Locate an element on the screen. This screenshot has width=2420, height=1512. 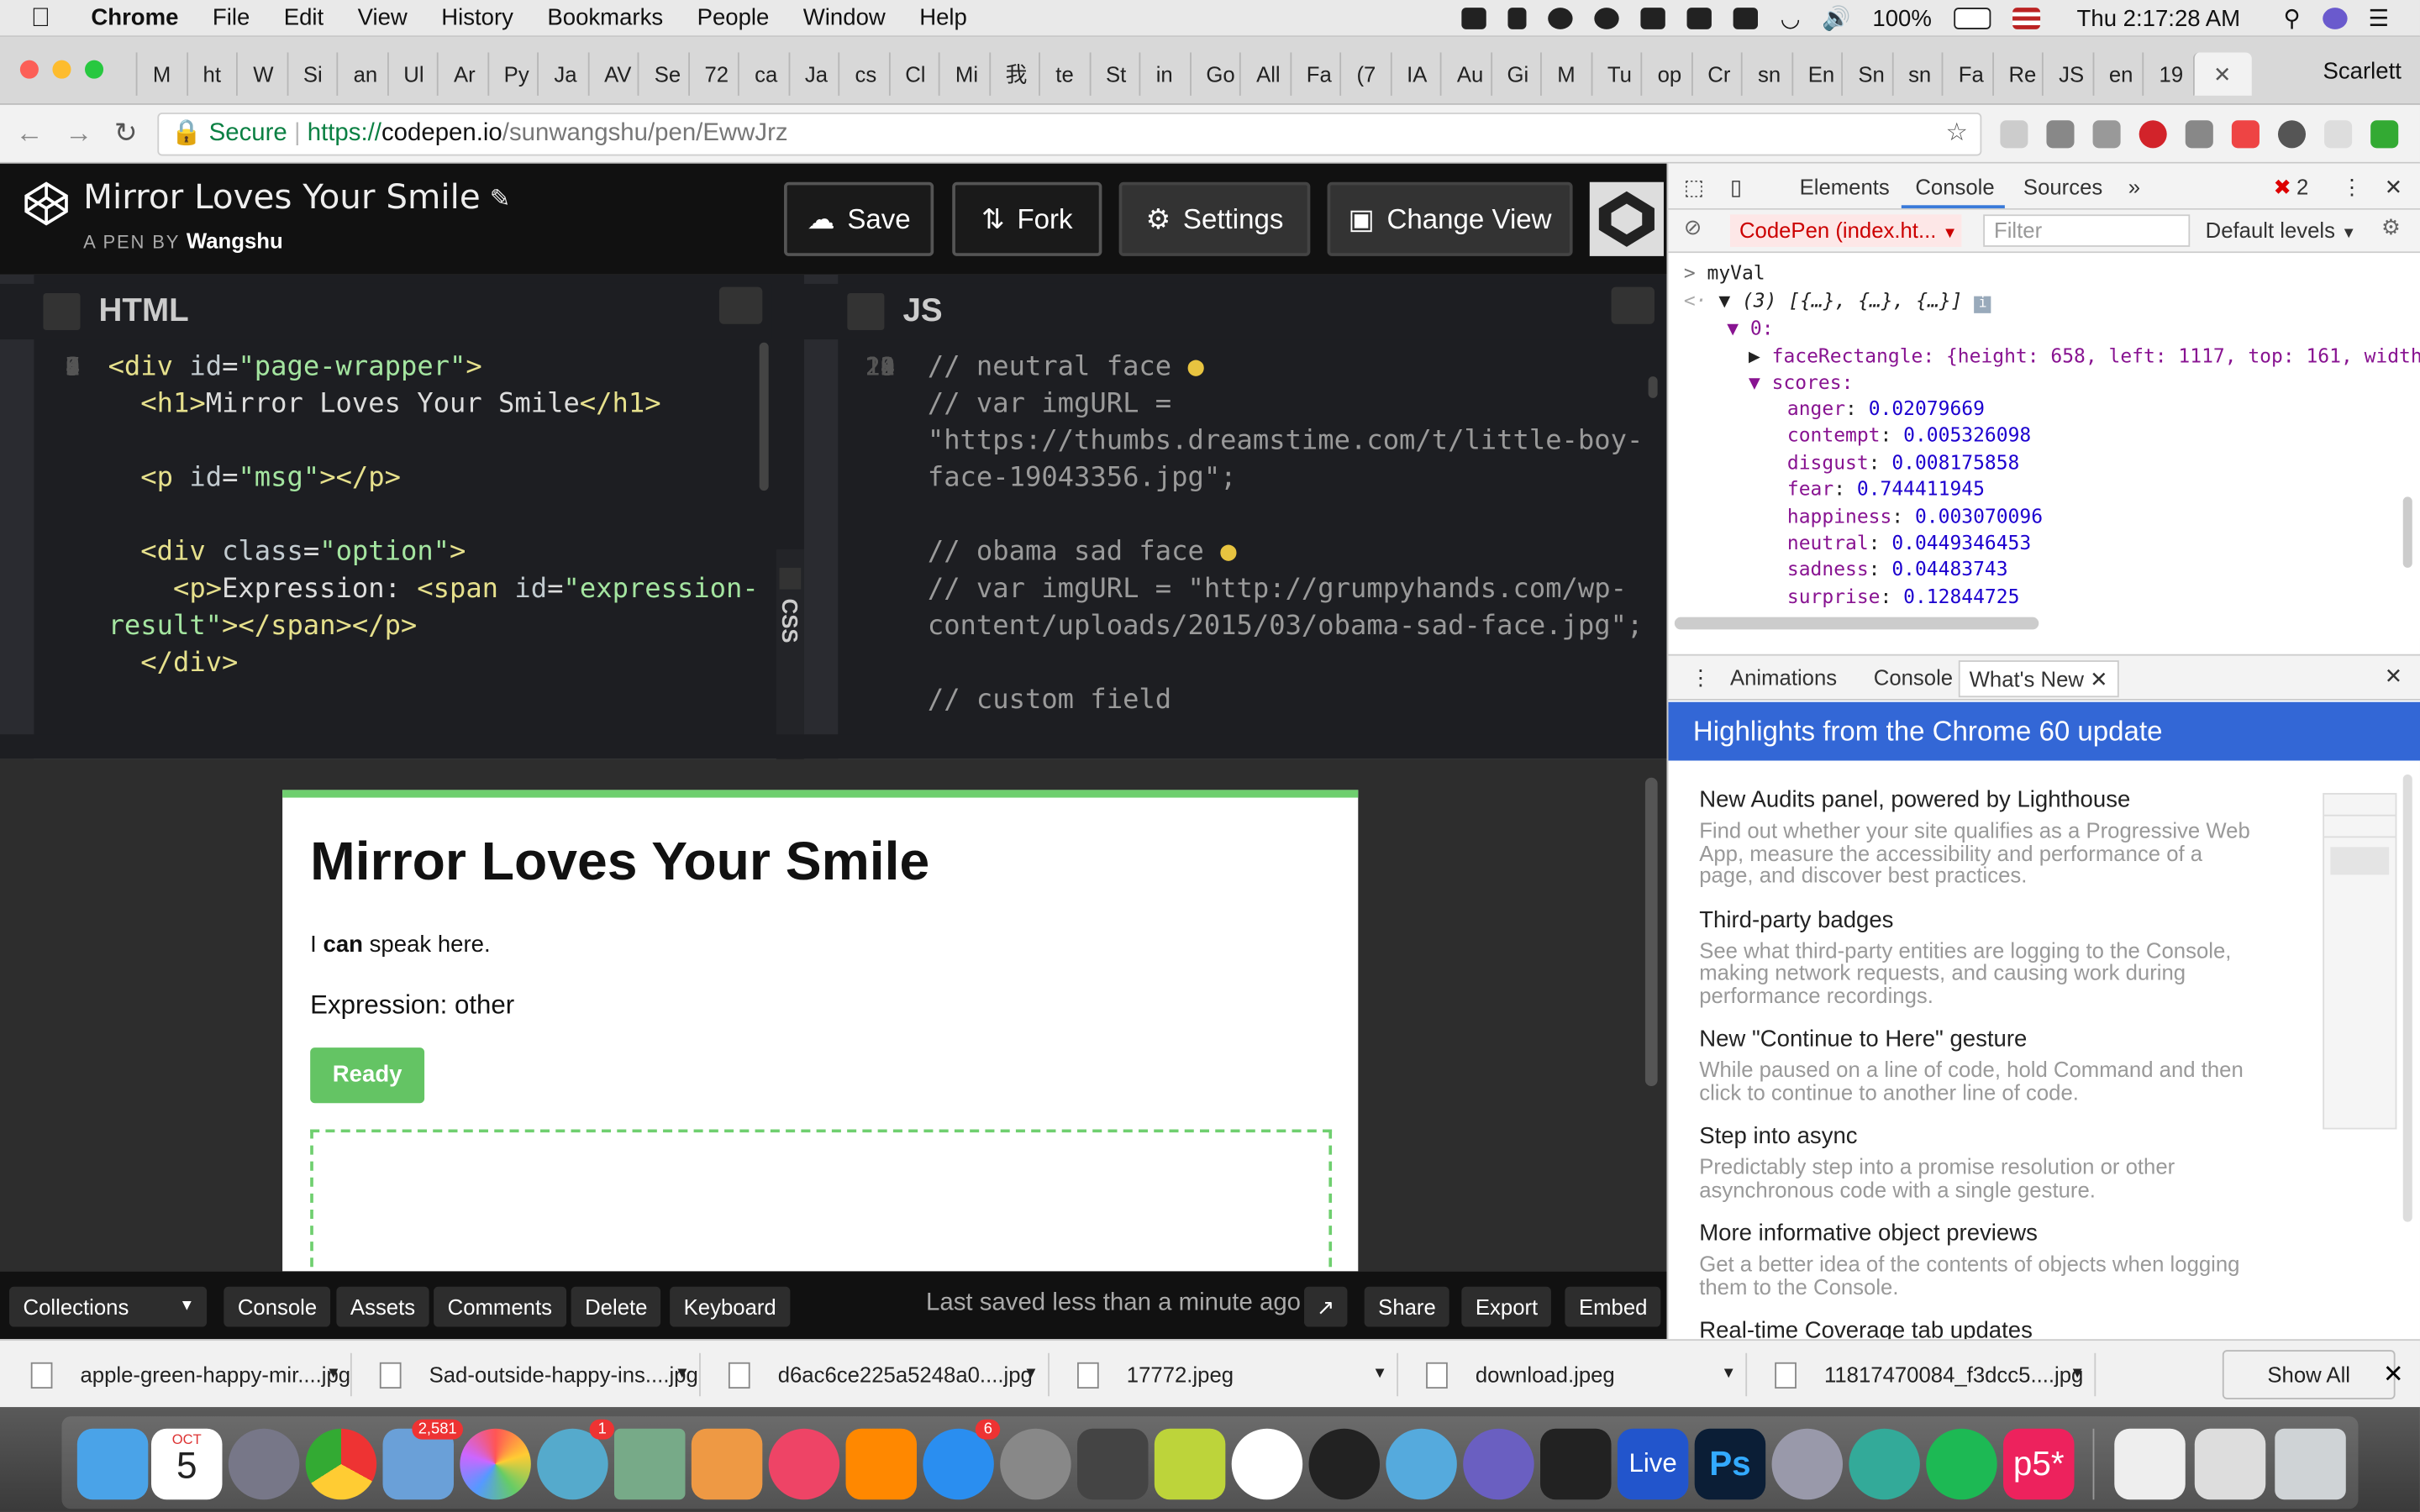
console-h-scrollbar is located at coordinates (1857, 623).